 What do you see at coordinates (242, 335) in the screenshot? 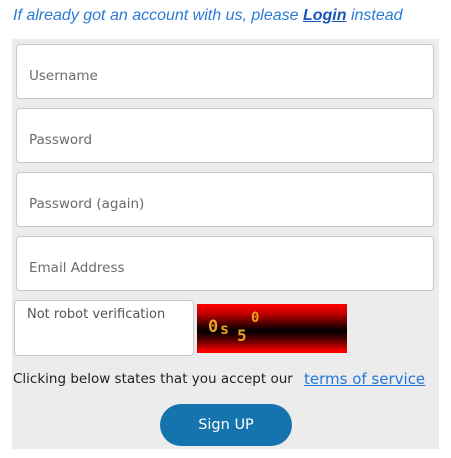
I see `captcha-char-3: 5` at bounding box center [242, 335].